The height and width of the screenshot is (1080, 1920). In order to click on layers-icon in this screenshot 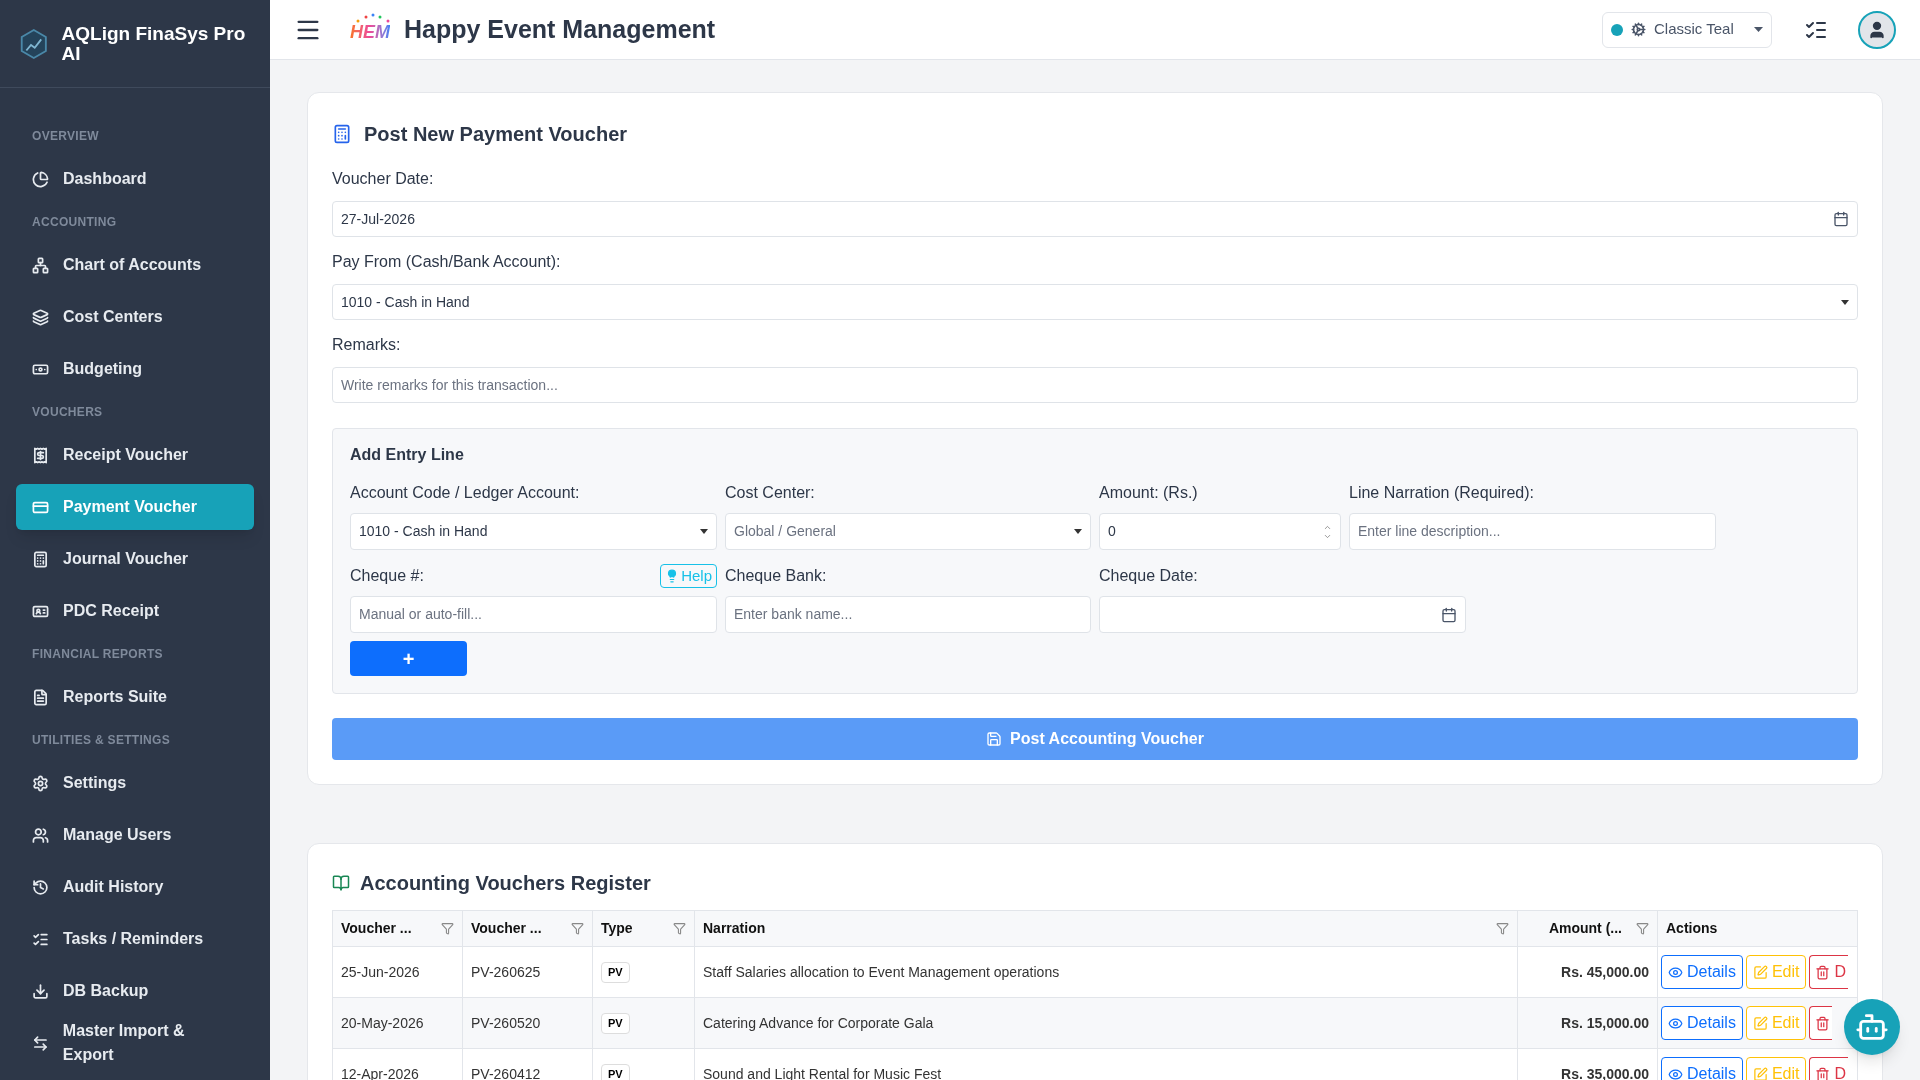, I will do `click(40, 317)`.